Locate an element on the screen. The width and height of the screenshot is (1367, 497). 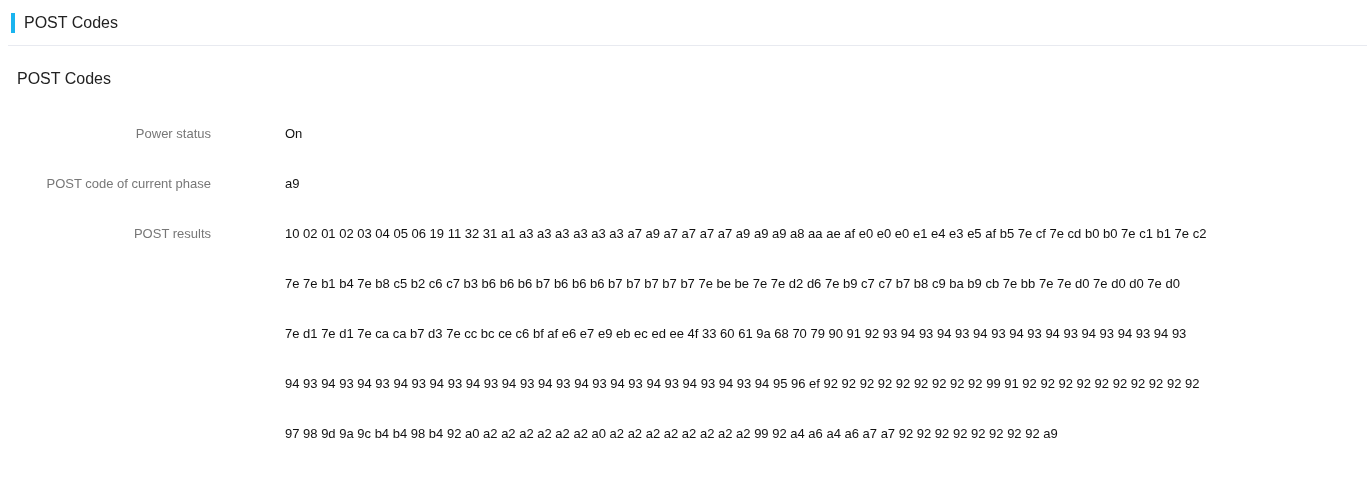
field-label: POST code of current phase is located at coordinates (128, 184).